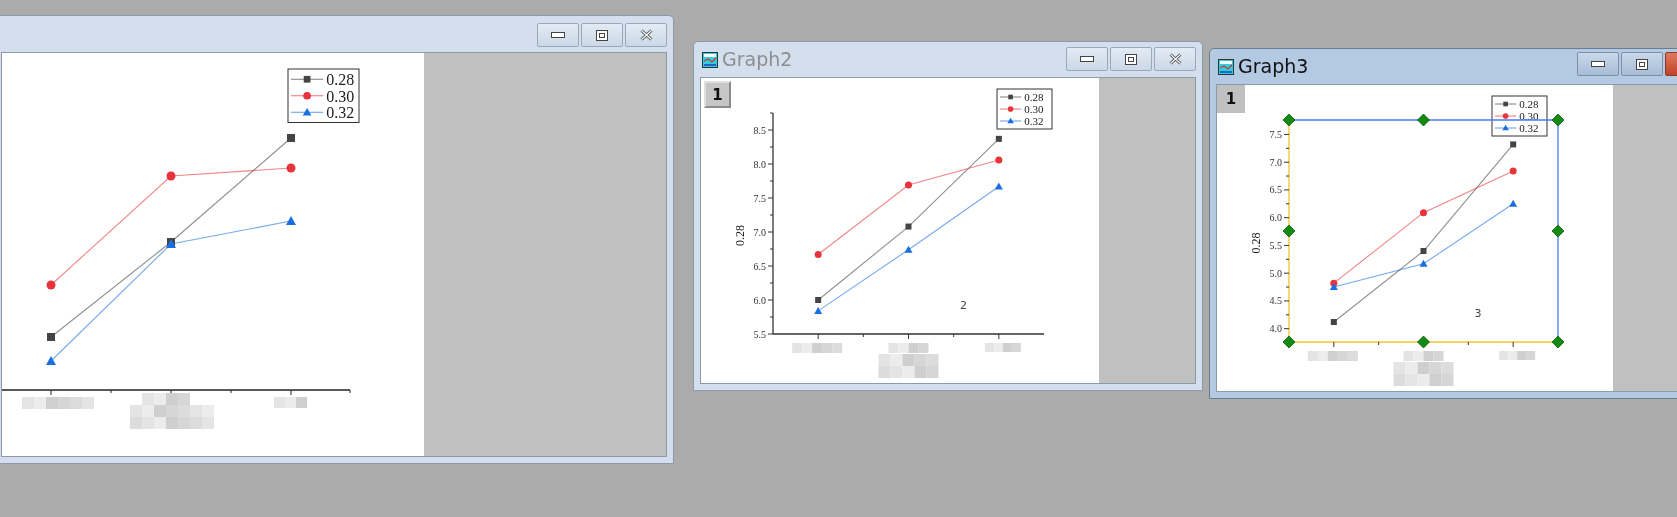  Describe the element at coordinates (1275, 329) in the screenshot. I see `tick-label: 4.0` at that location.